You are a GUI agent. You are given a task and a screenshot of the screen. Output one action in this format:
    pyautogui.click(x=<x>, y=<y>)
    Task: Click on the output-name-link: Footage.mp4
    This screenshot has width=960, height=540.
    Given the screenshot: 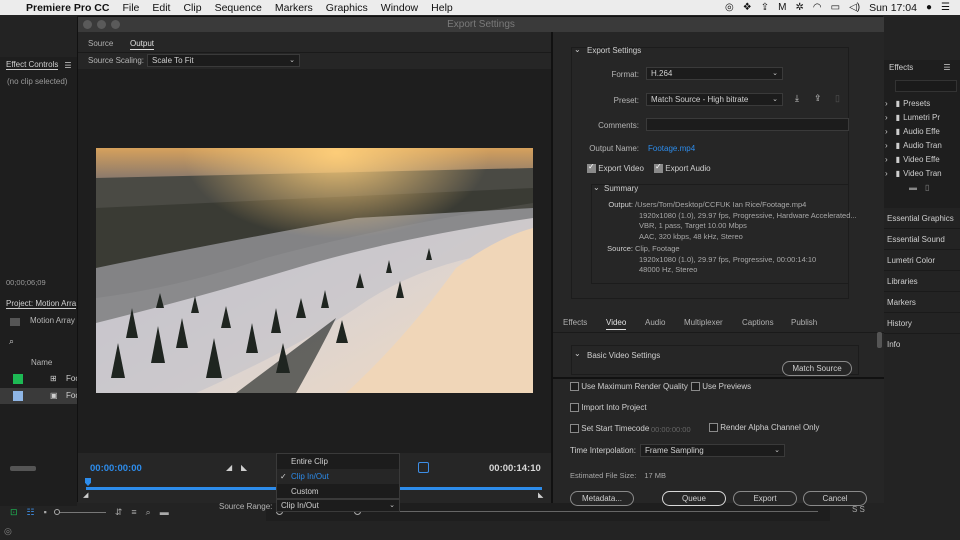 What is the action you would take?
    pyautogui.click(x=671, y=148)
    